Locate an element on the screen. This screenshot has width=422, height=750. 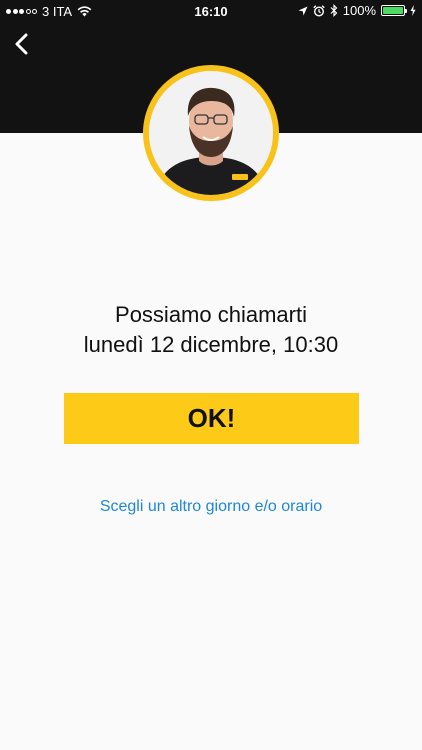
battery-icon is located at coordinates (394, 10).